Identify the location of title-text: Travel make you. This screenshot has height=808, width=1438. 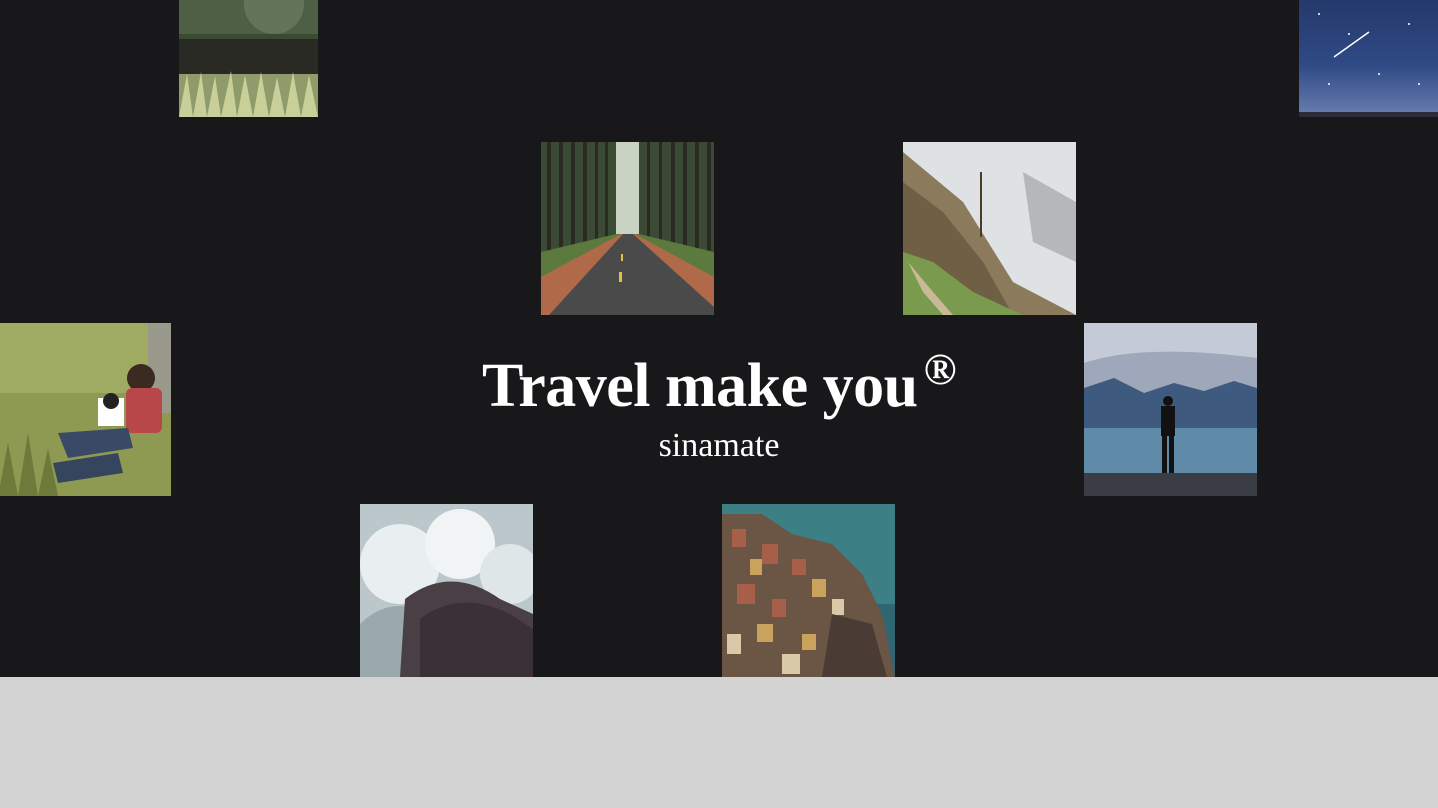
(699, 386).